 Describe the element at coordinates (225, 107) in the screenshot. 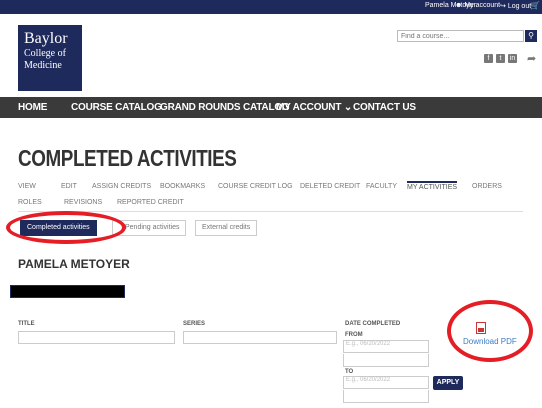

I see `nav-grand-rounds-catalog: GRAND ROUNDS CATALOG` at that location.